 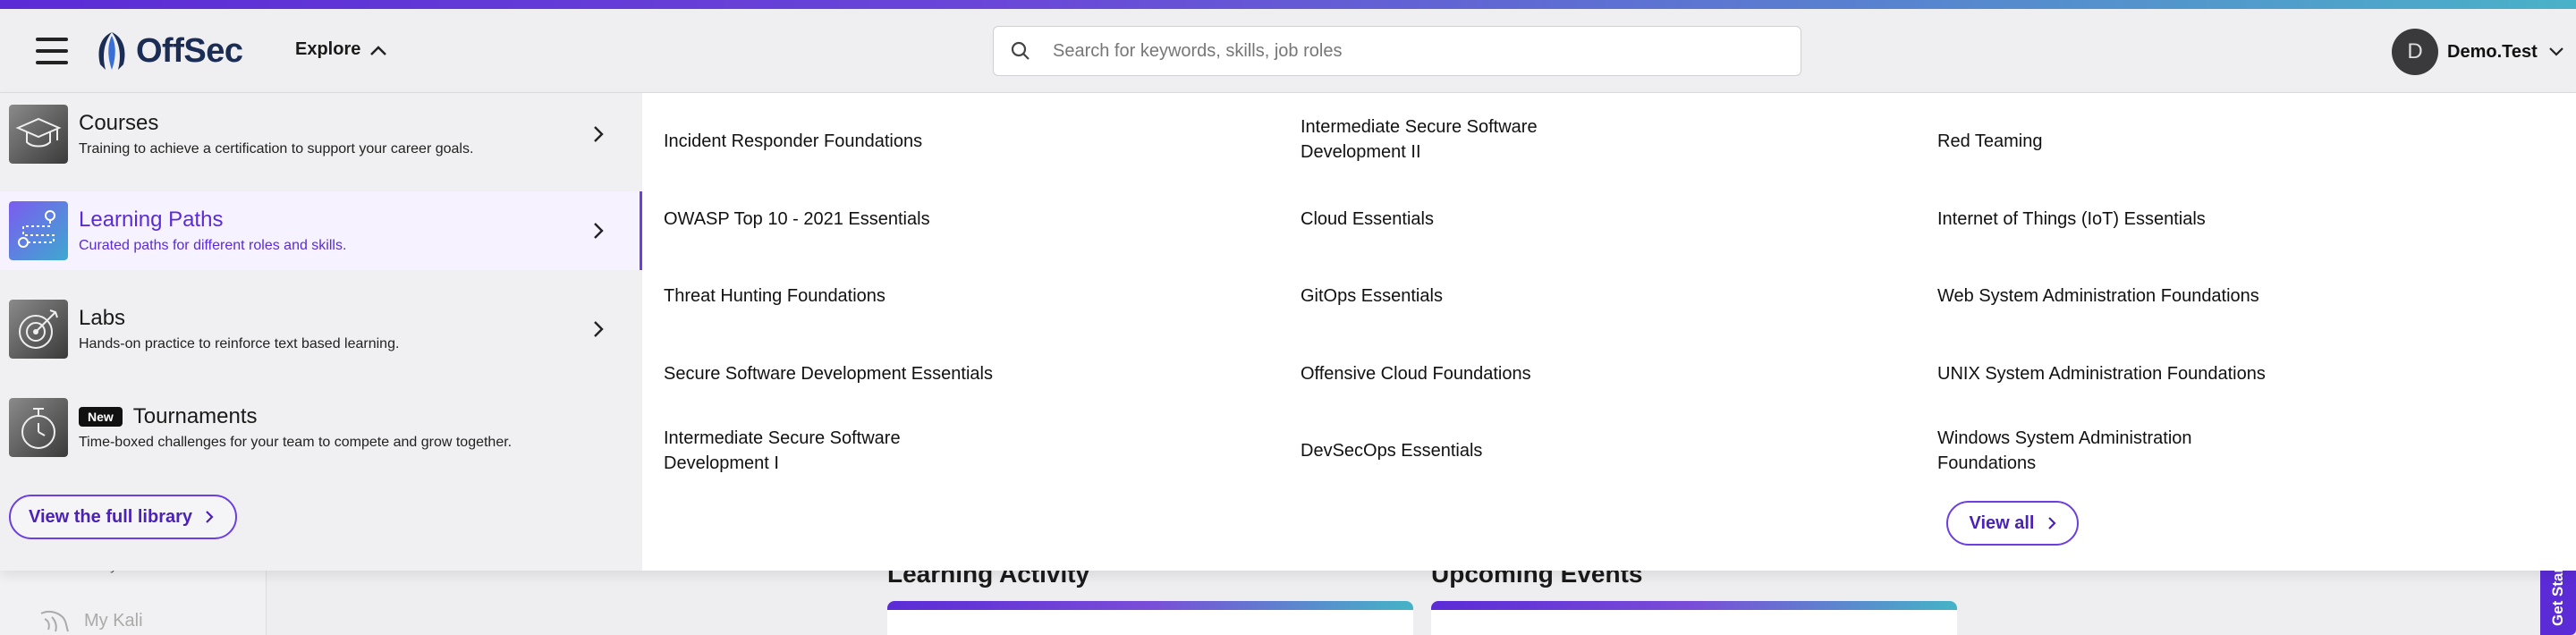 What do you see at coordinates (1020, 50) in the screenshot?
I see `search-icon` at bounding box center [1020, 50].